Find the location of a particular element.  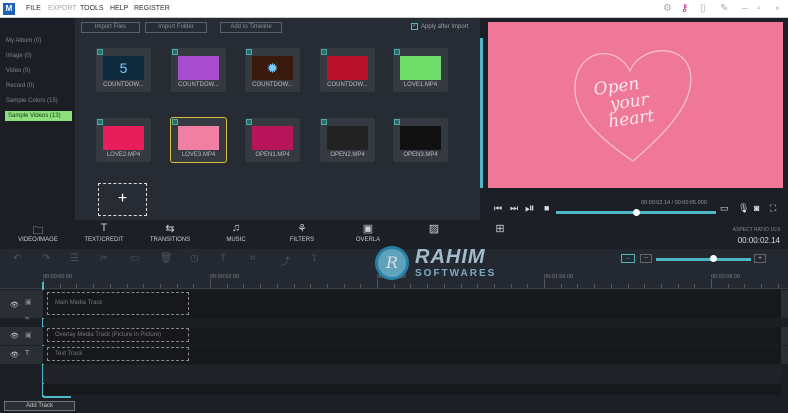

add-to-timeline-button: Add to Timeline is located at coordinates (251, 27).